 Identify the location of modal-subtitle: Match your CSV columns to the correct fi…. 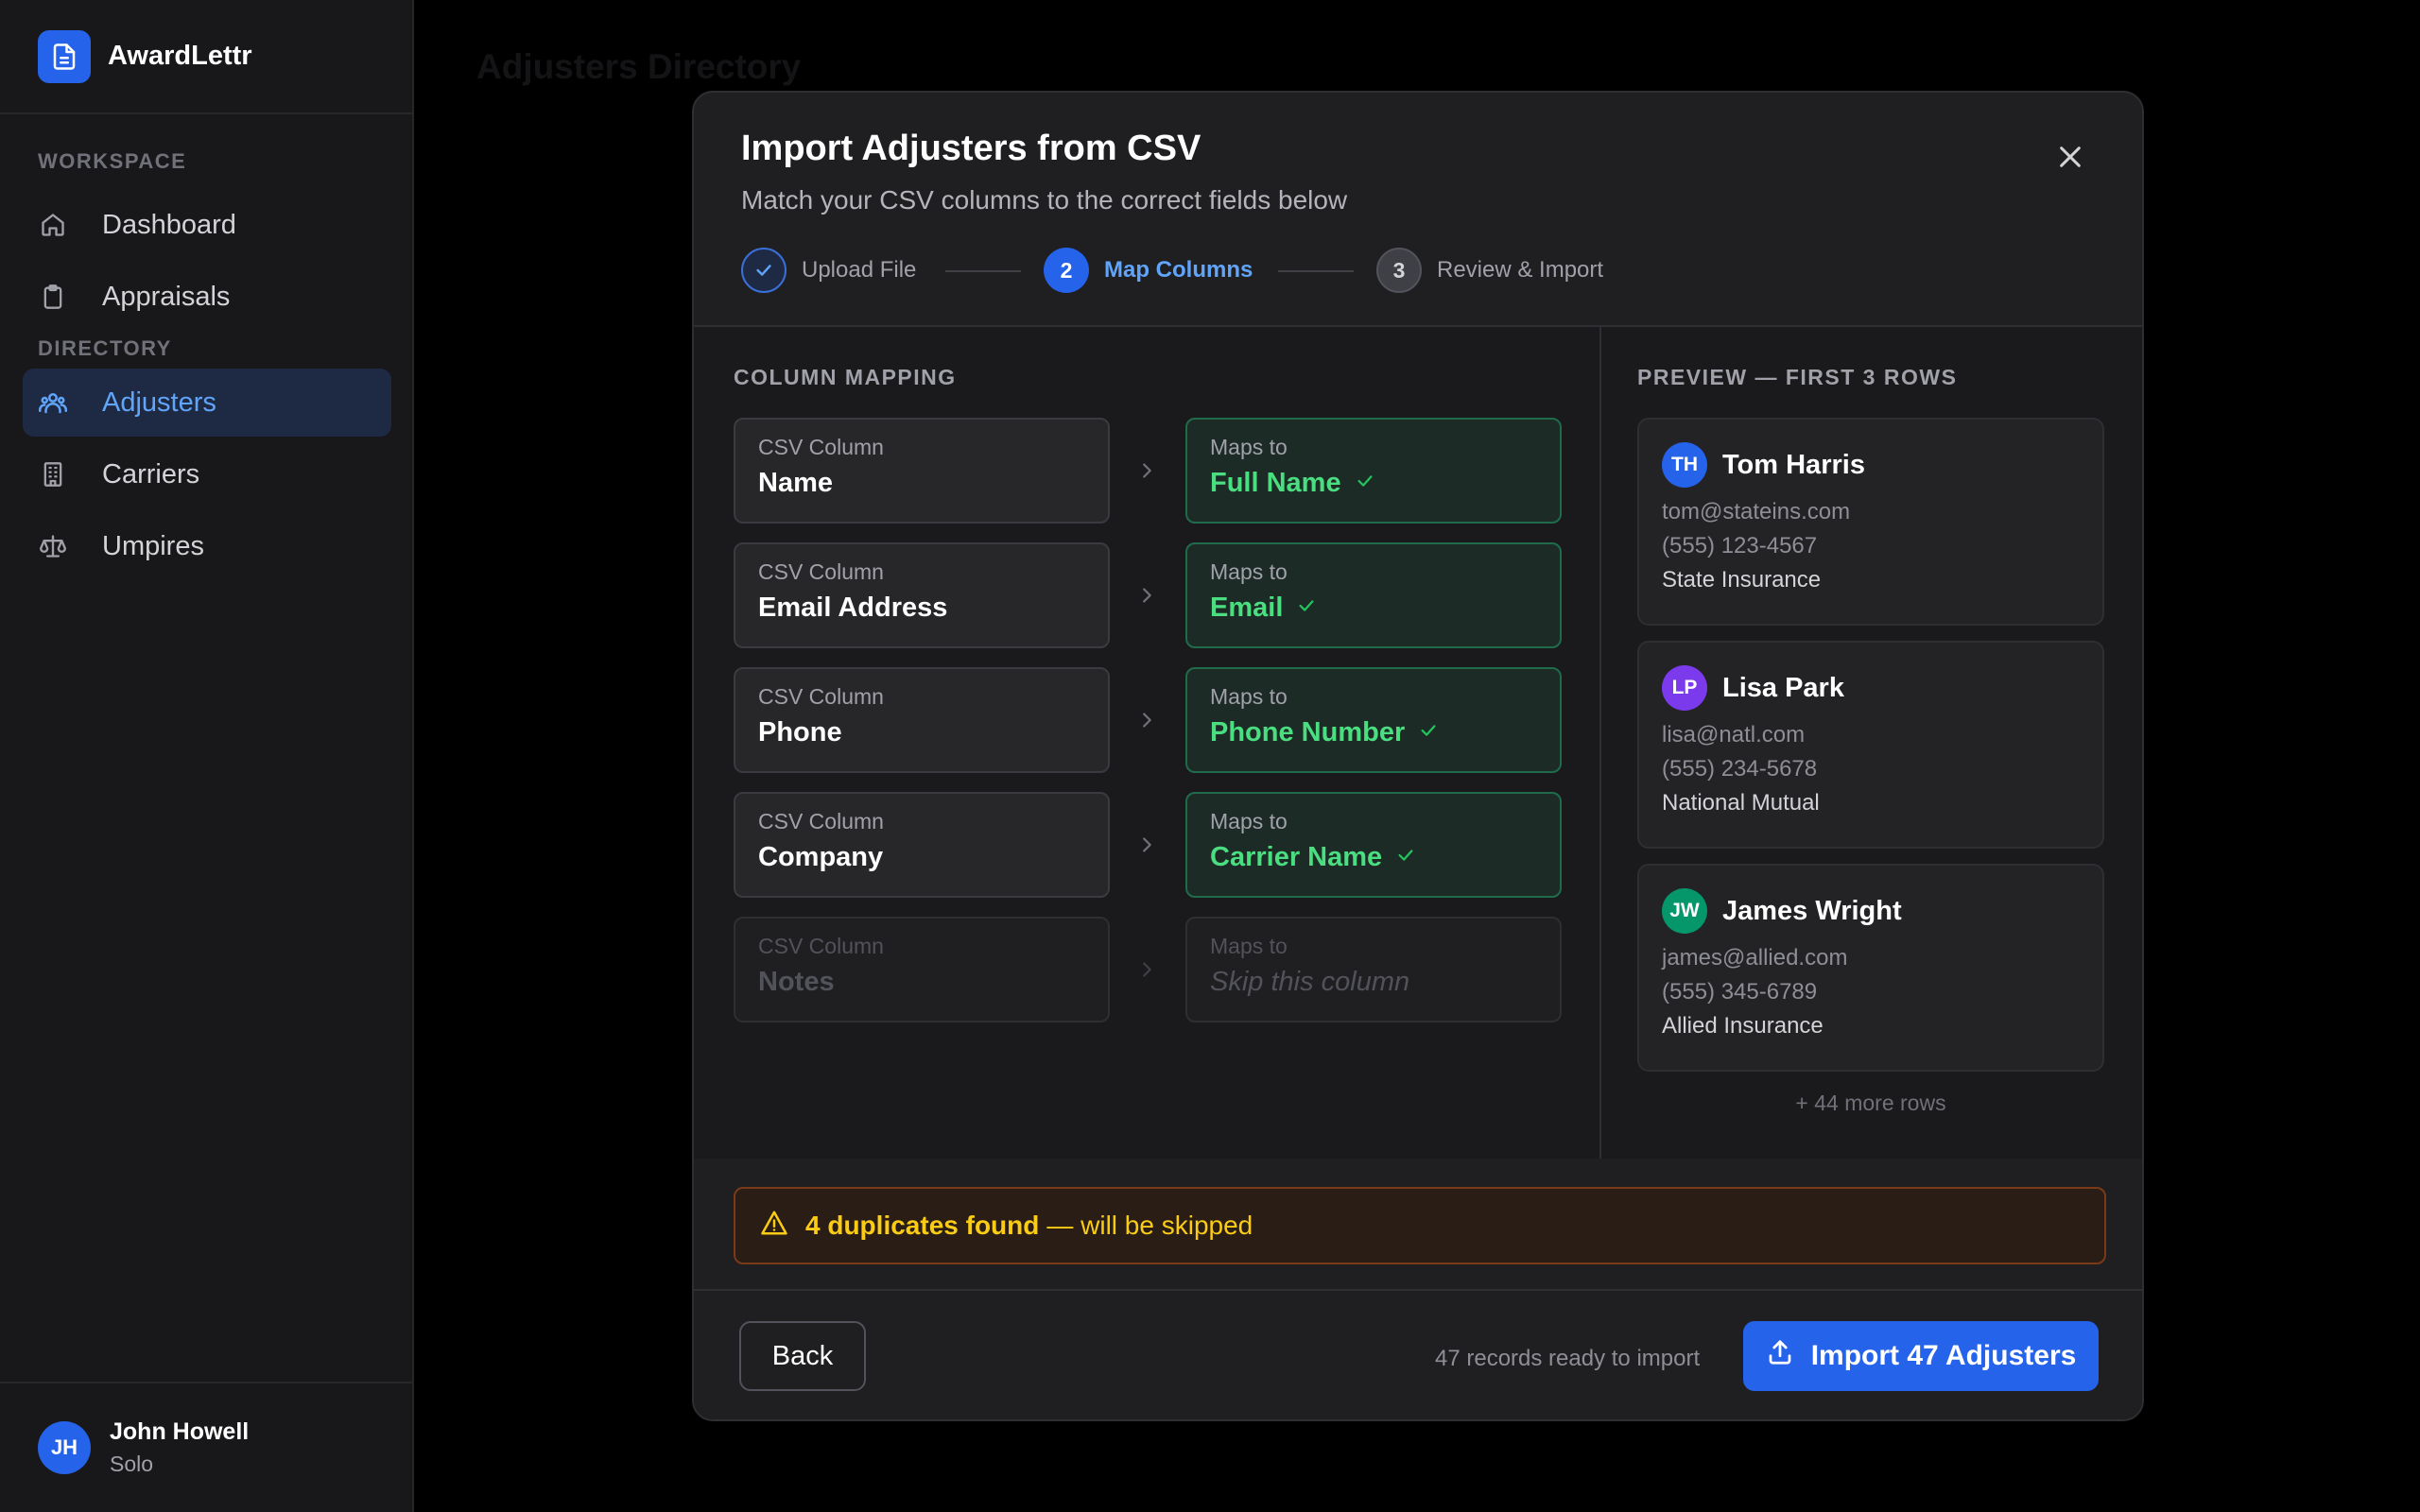
(1044, 200).